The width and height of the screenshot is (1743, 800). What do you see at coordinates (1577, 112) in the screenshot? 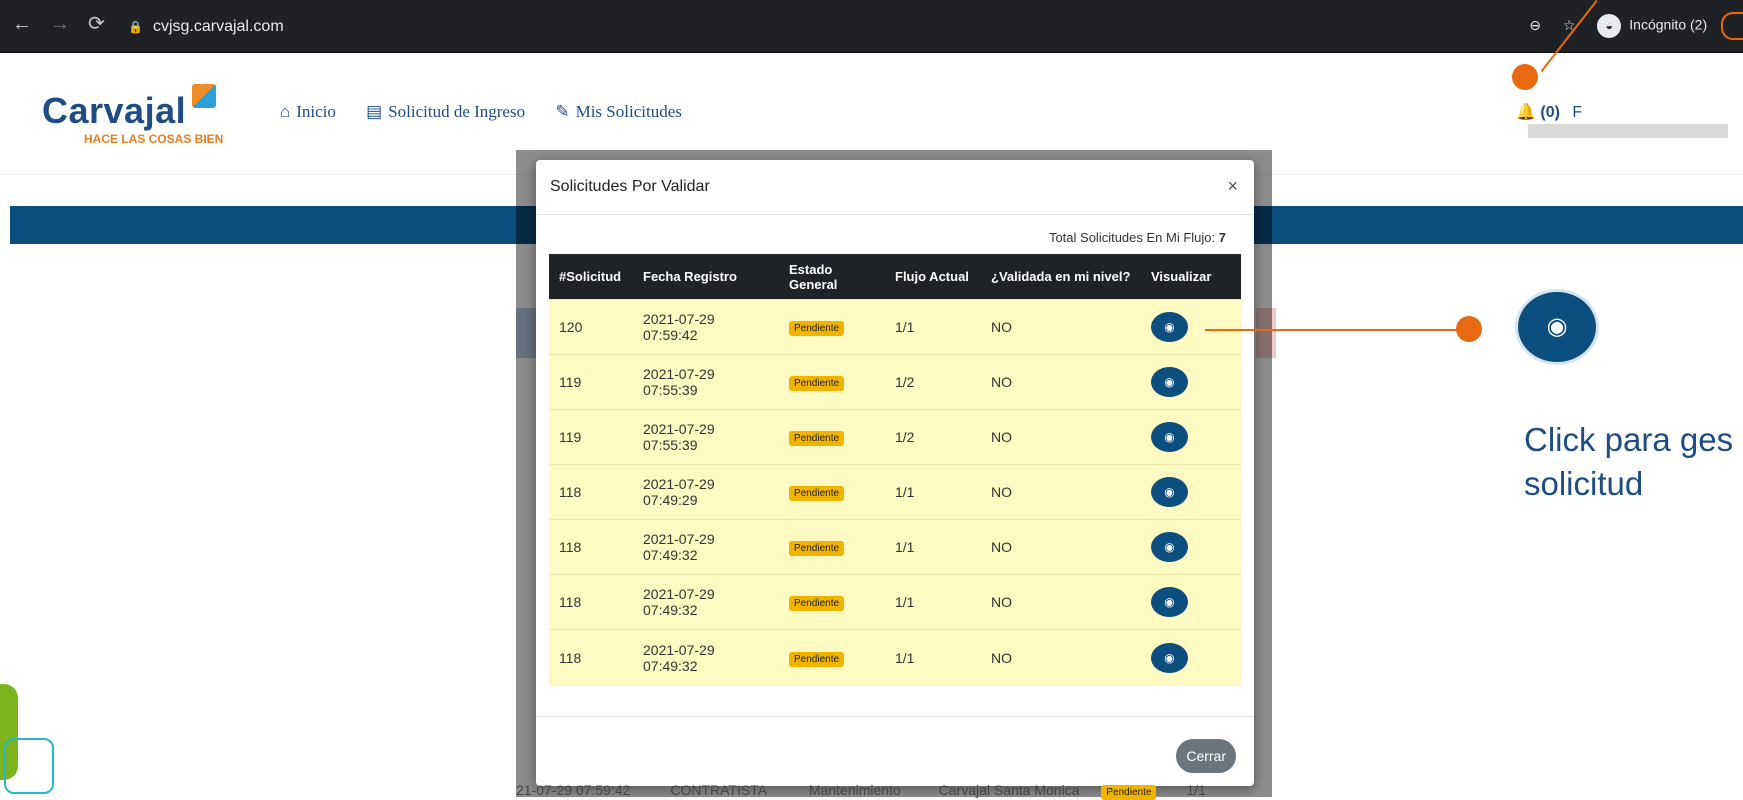
I see `user-initial: F` at bounding box center [1577, 112].